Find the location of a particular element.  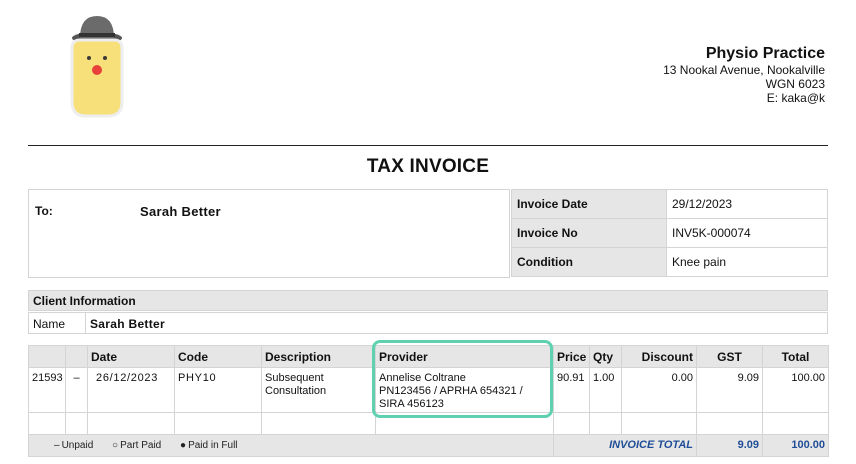

practice-logo is located at coordinates (97, 68).